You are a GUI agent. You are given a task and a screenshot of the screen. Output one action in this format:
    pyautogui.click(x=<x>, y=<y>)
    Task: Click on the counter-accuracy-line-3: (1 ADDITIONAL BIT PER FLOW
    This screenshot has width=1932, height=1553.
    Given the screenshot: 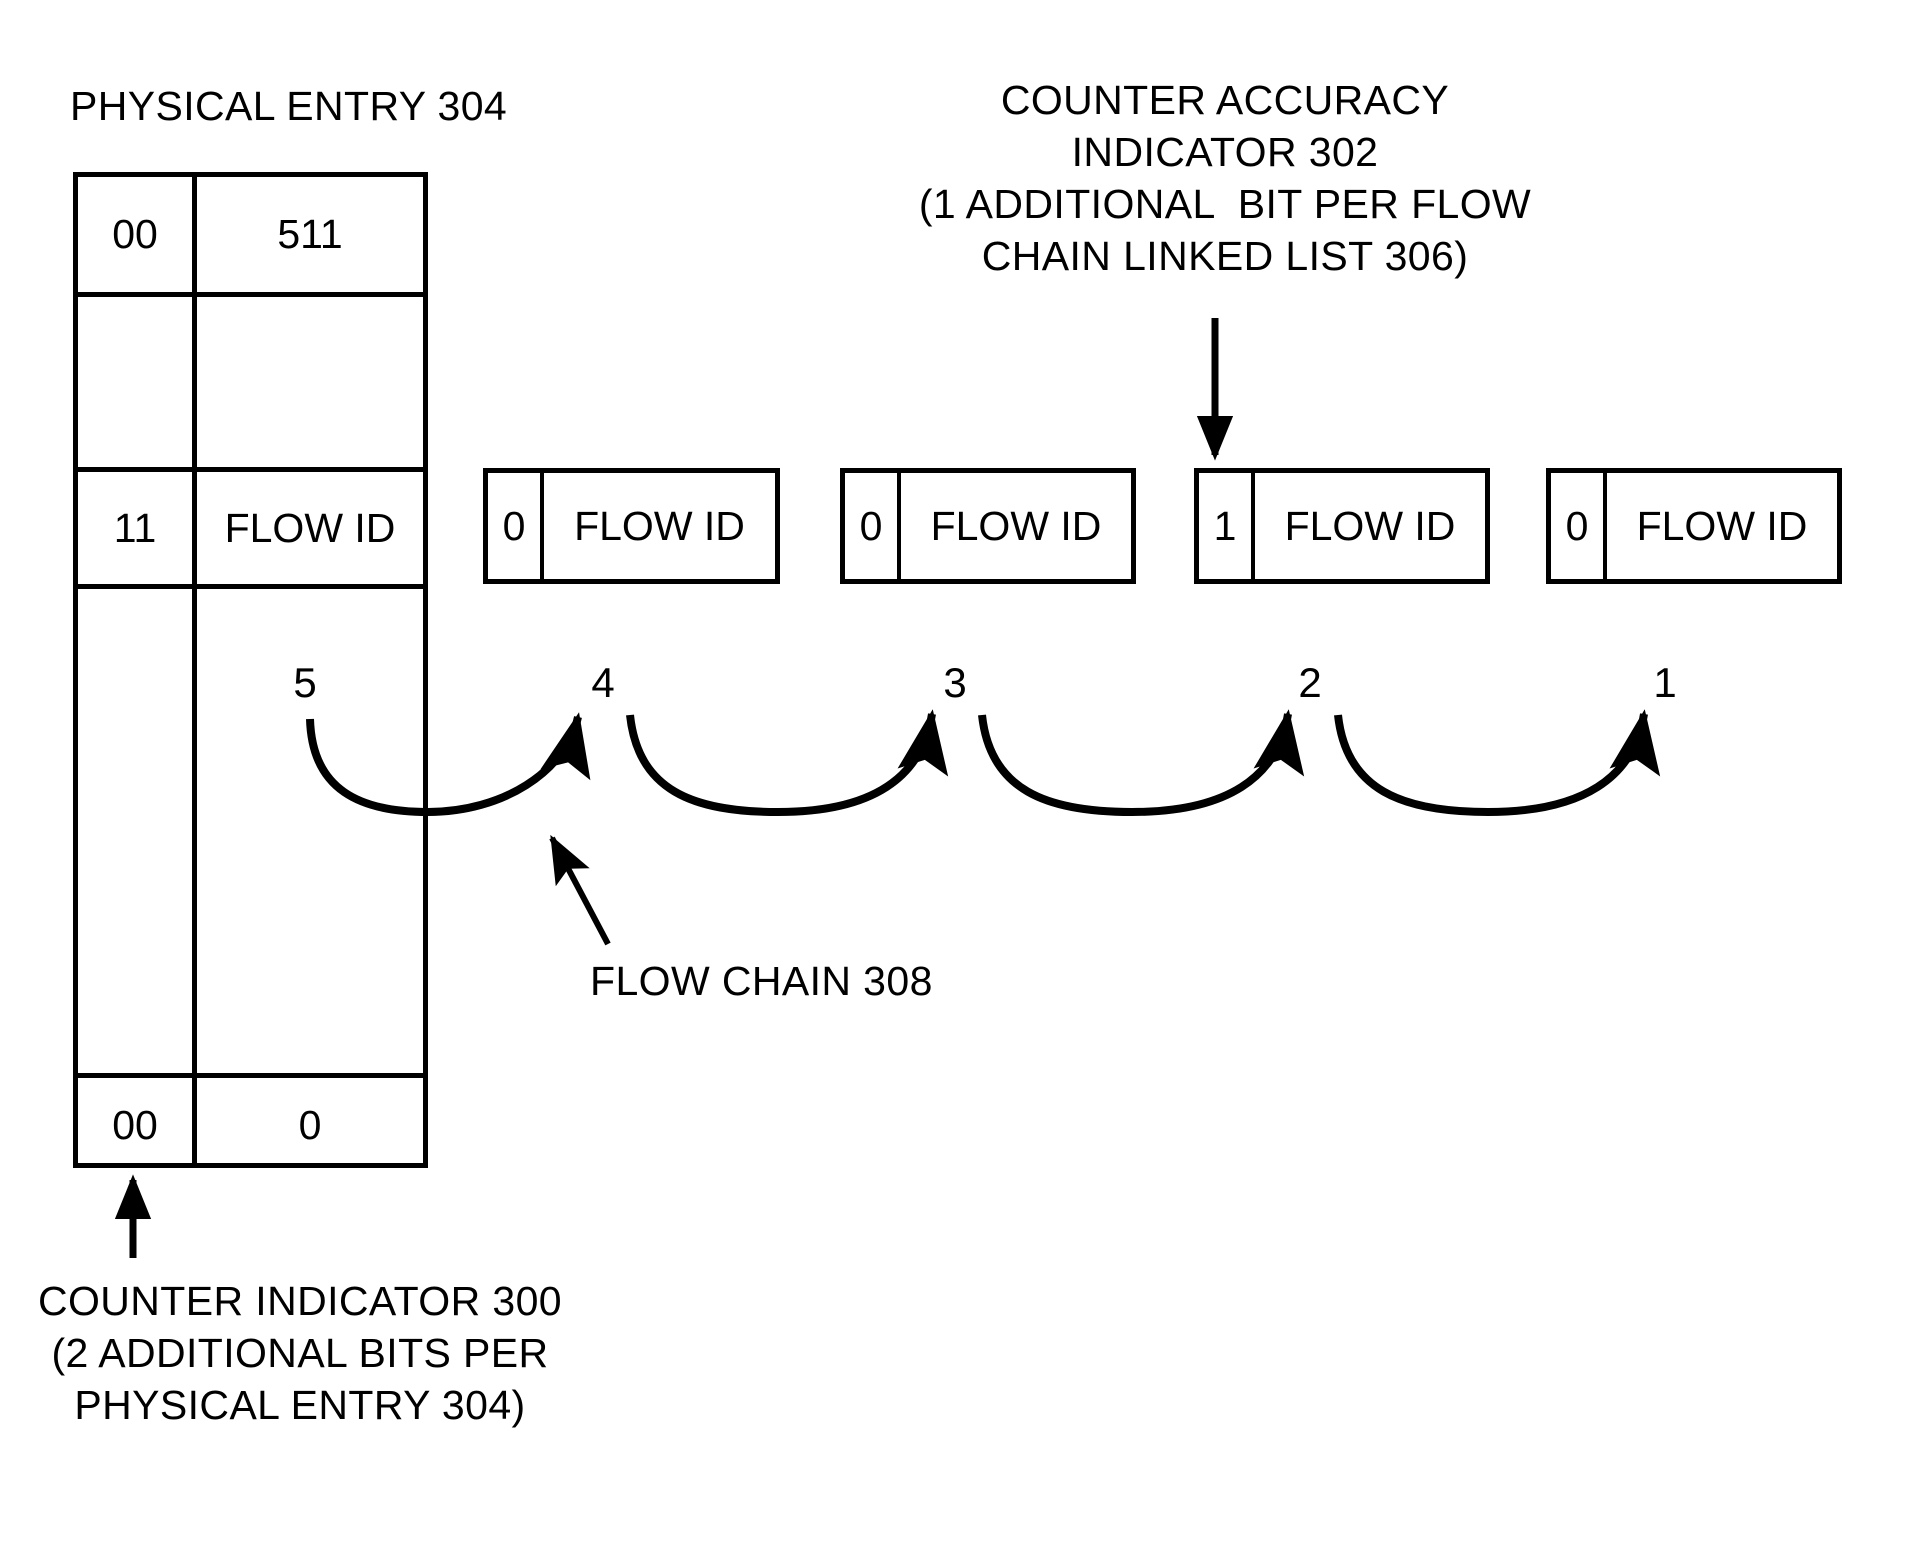 What is the action you would take?
    pyautogui.click(x=1225, y=204)
    